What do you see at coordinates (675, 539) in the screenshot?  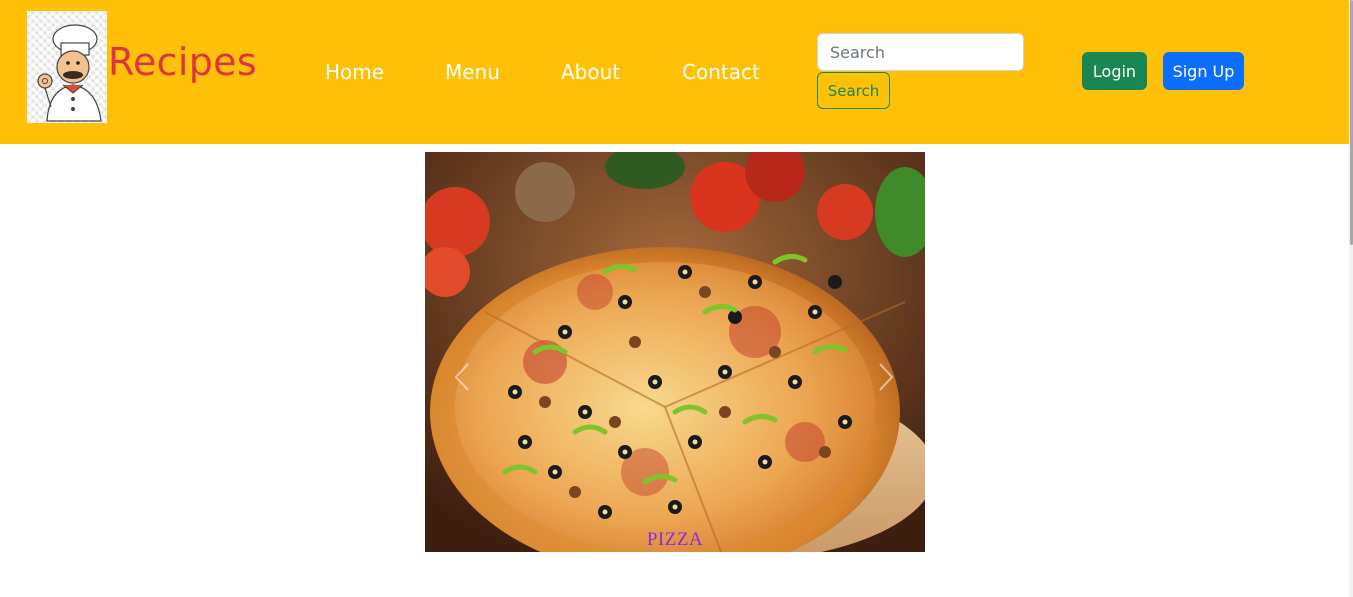 I see `slide-caption: PIZZA` at bounding box center [675, 539].